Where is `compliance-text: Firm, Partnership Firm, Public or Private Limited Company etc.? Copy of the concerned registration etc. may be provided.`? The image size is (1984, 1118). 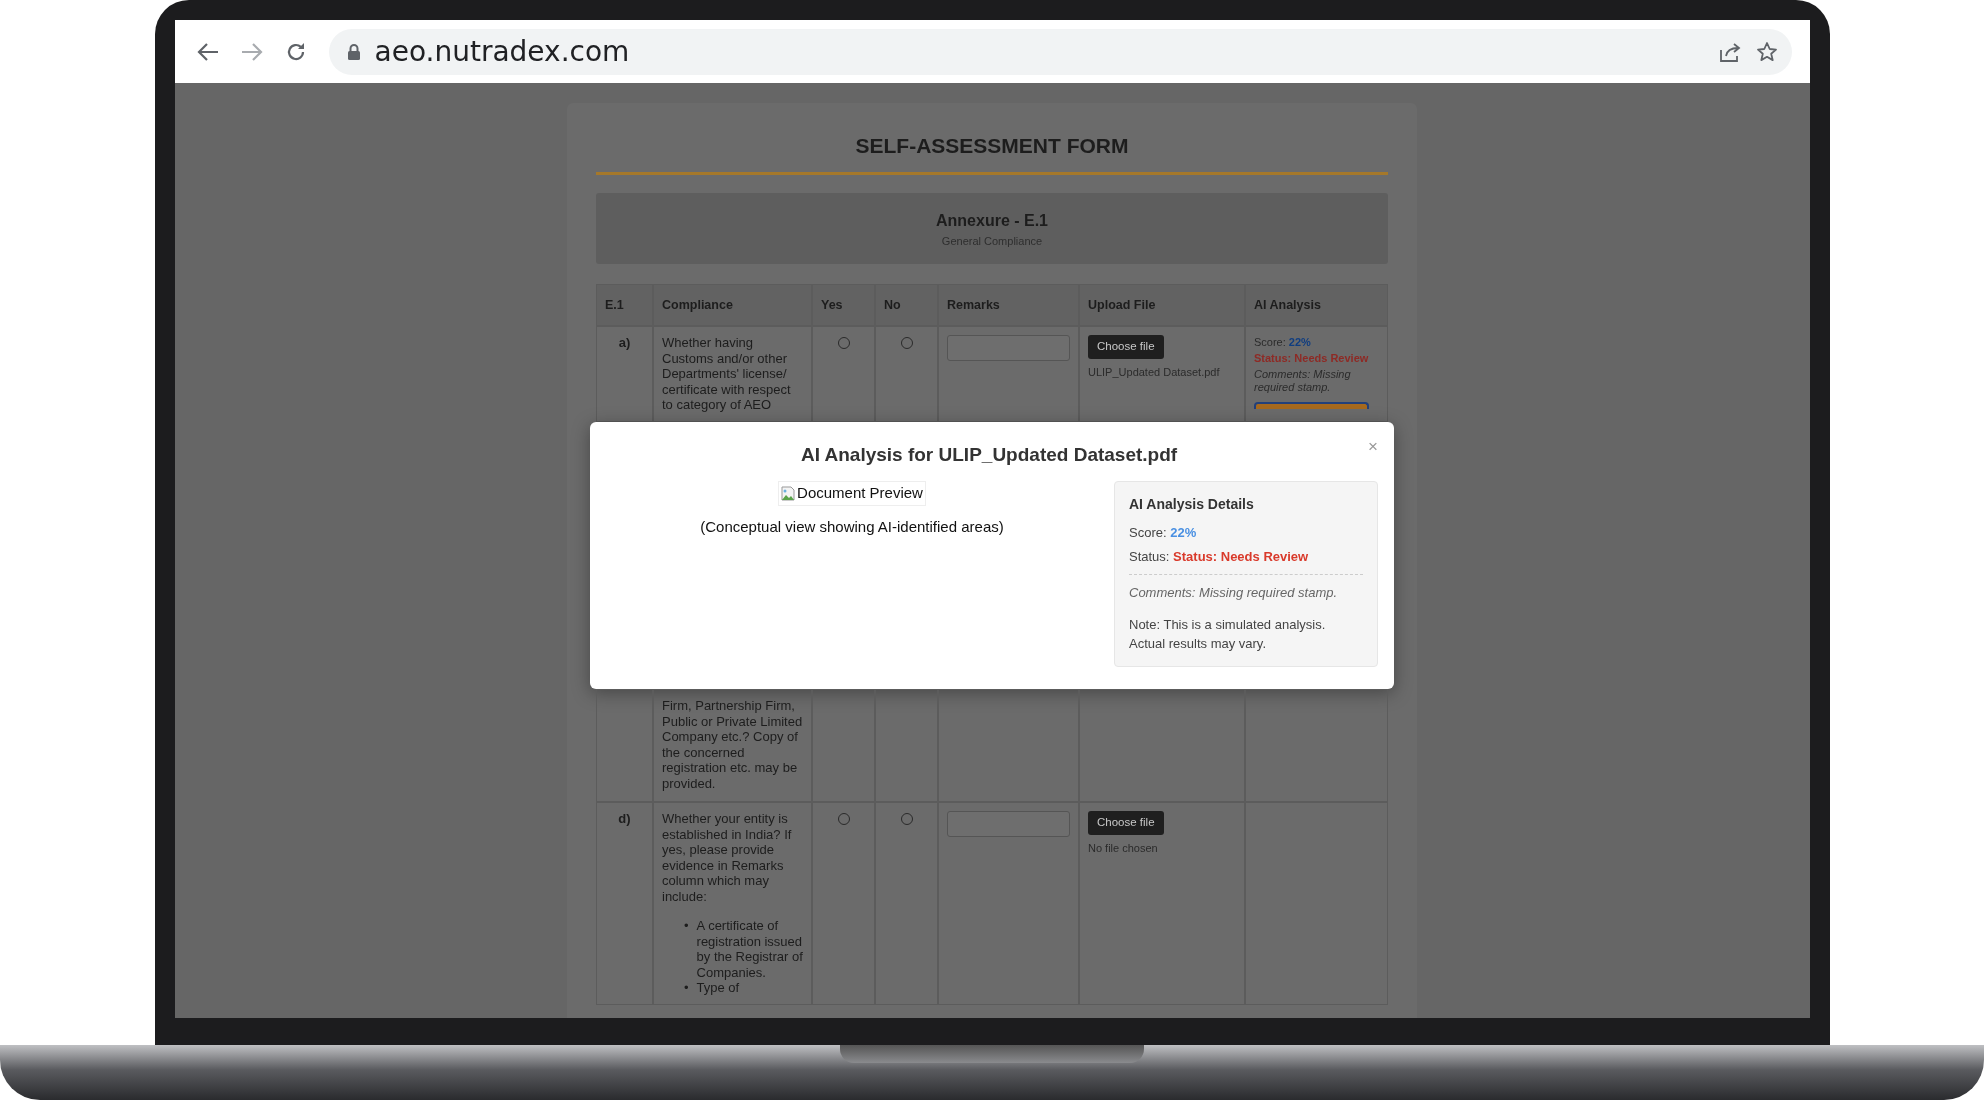
compliance-text: Firm, Partnership Firm, Public or Private Limited Company etc.? Copy of the concerned registration etc. may be provided. is located at coordinates (732, 745).